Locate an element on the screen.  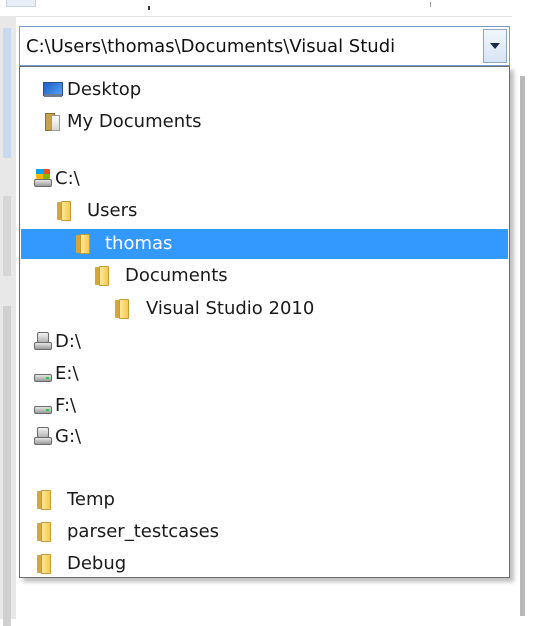
background-tab-fragment is located at coordinates (21, 3).